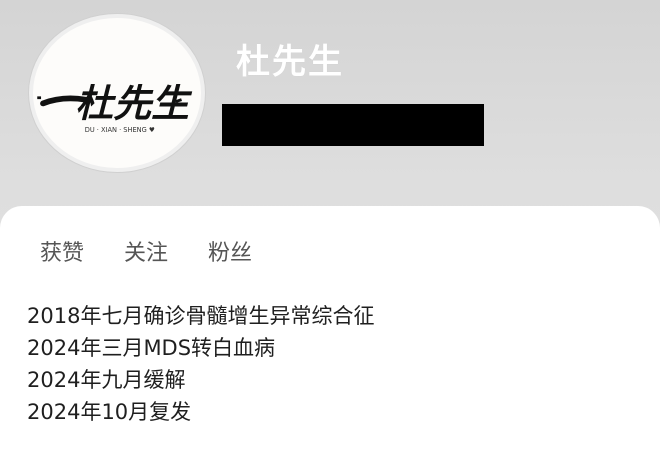  I want to click on avatar-calligraphy-image: 杜先生 DU · XIAN · SHENG ♥, so click(115, 107).